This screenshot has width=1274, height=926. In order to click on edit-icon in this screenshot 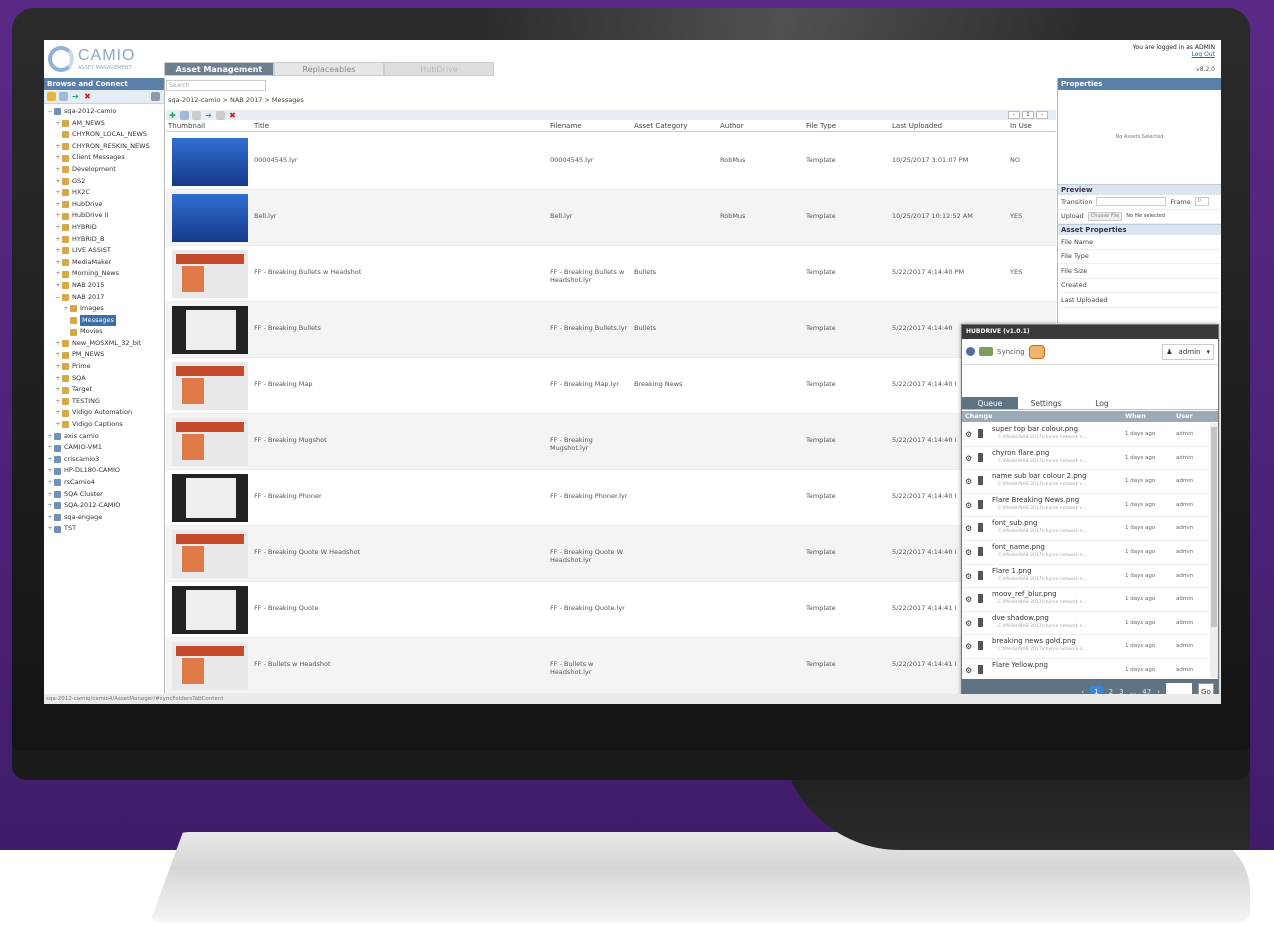, I will do `click(184, 115)`.